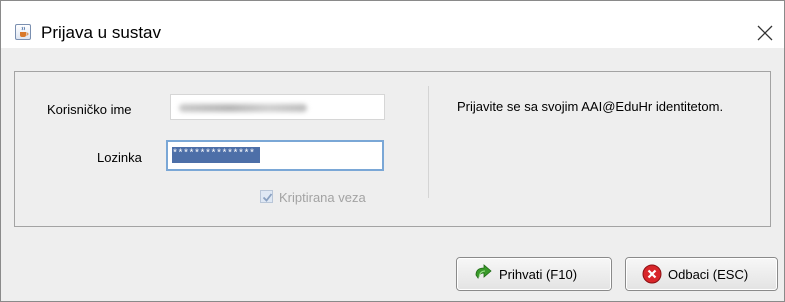  Describe the element at coordinates (322, 197) in the screenshot. I see `encrypted-label: Kriptirana veza` at that location.